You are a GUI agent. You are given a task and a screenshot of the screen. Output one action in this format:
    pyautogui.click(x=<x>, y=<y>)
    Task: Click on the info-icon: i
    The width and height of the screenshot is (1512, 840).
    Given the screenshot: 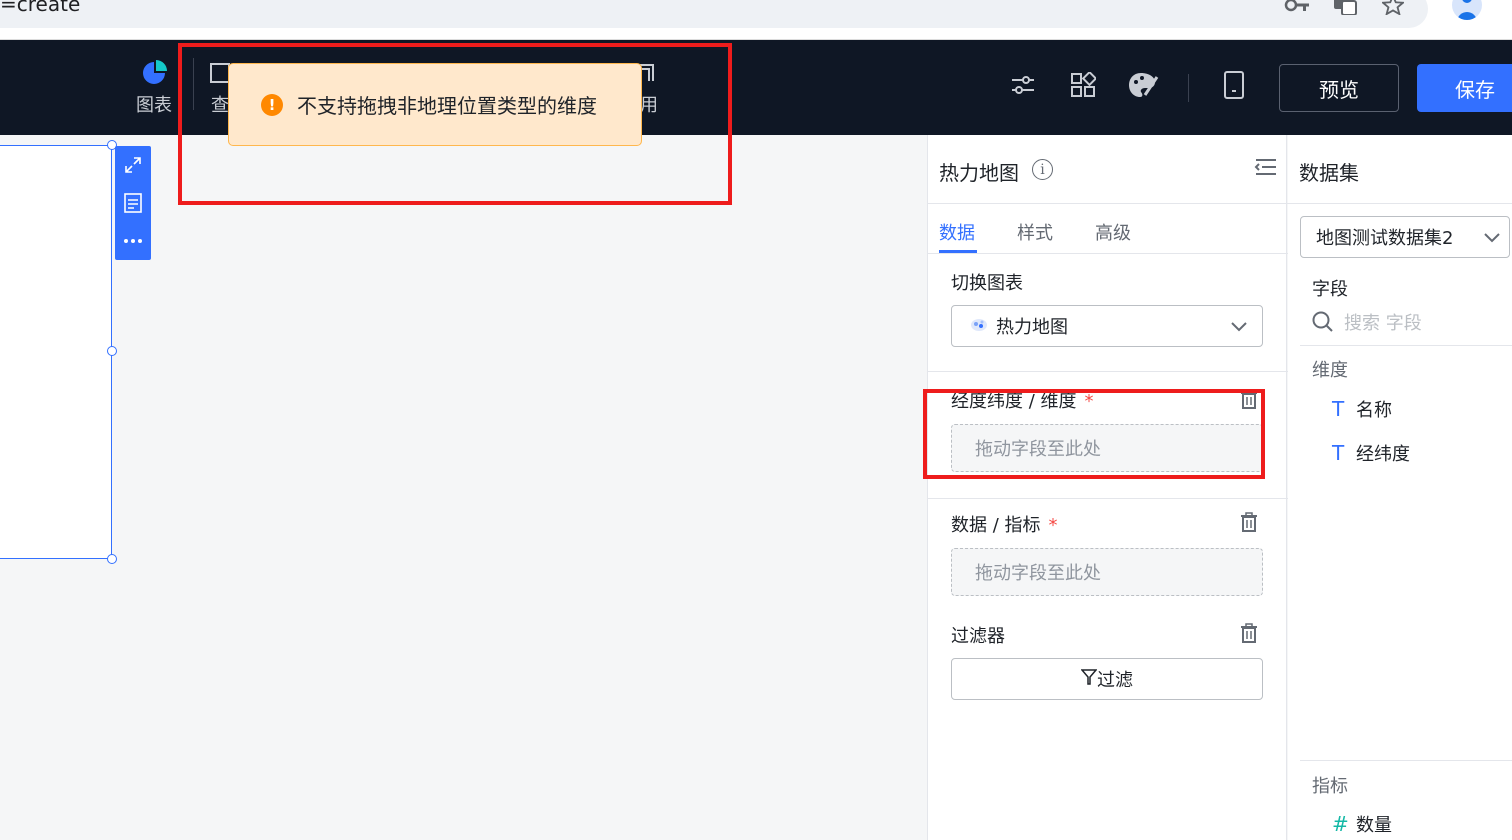 What is the action you would take?
    pyautogui.click(x=1042, y=169)
    